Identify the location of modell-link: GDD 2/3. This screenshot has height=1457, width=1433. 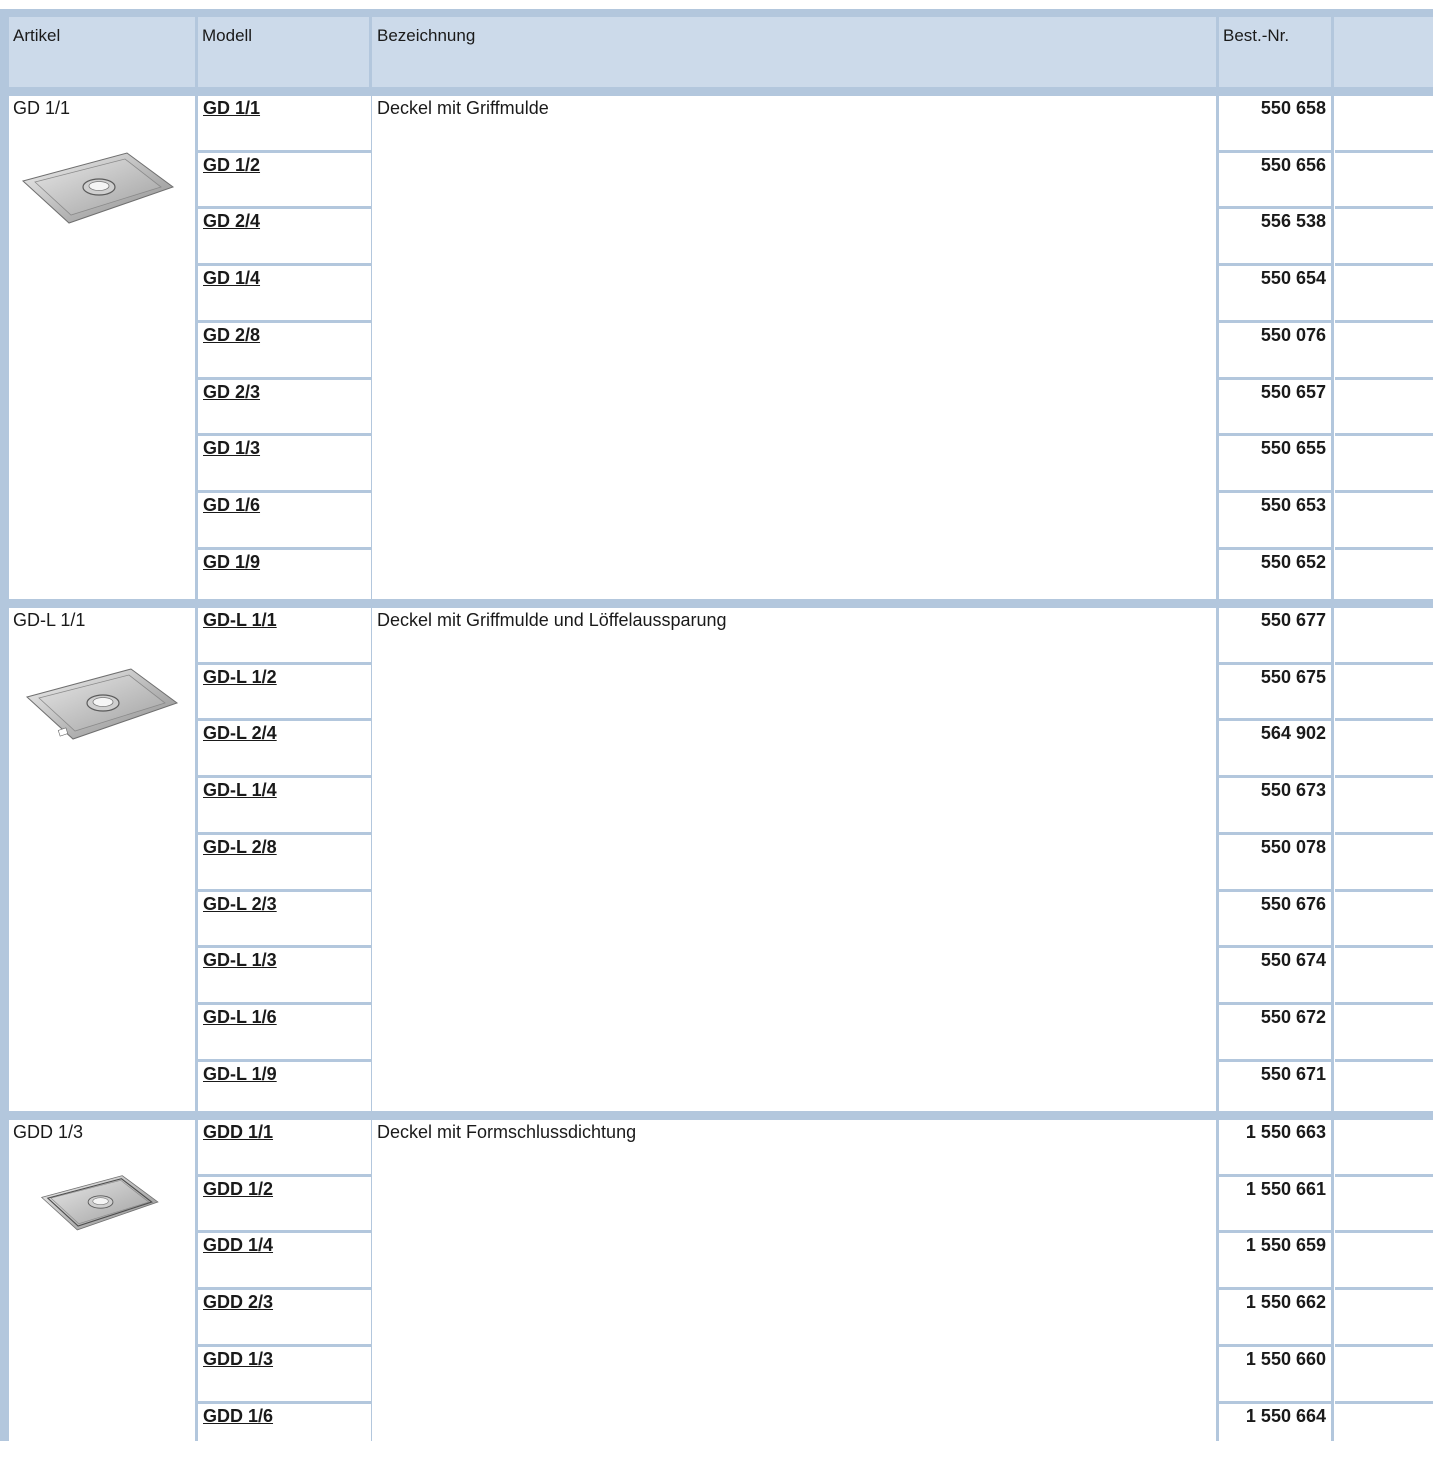
(238, 1302).